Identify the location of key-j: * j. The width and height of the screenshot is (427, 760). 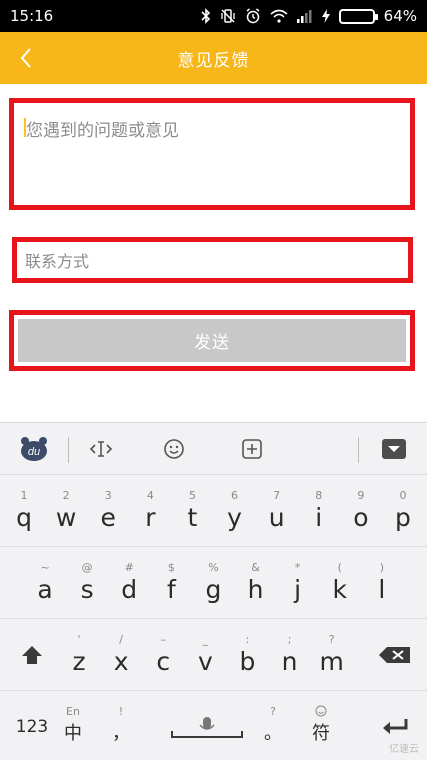
(298, 583).